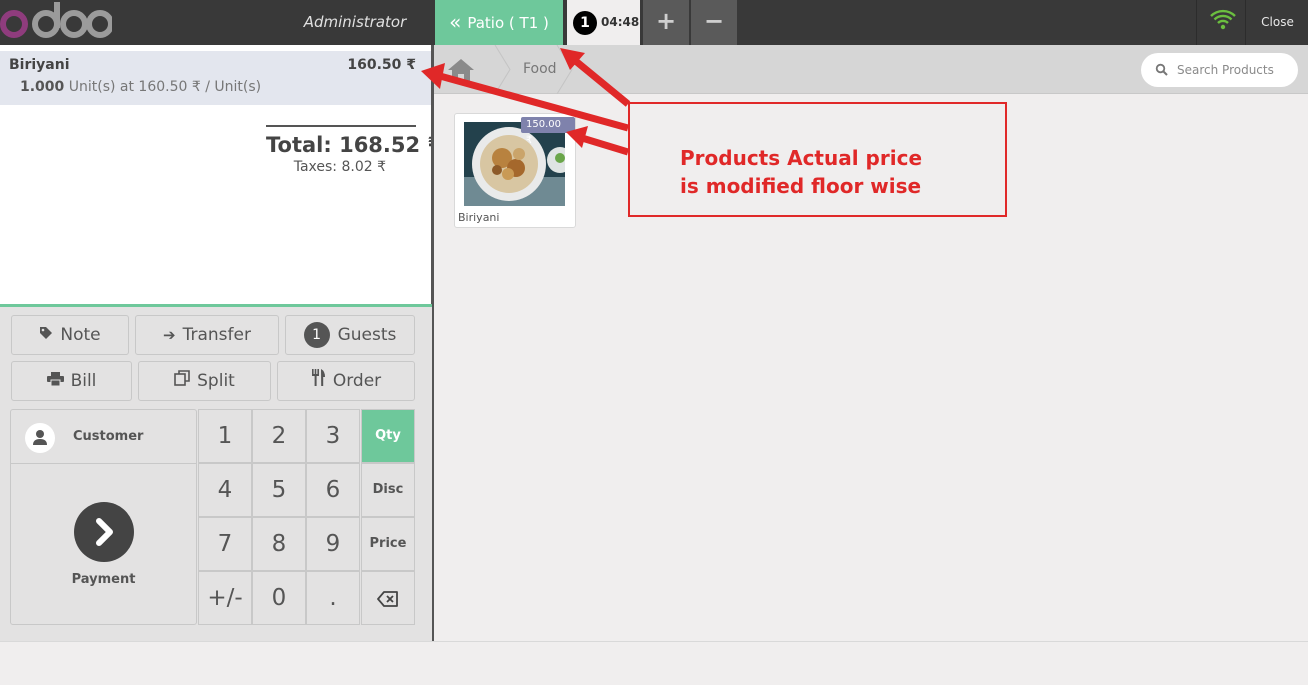  Describe the element at coordinates (55, 381) in the screenshot. I see `printer-icon` at that location.